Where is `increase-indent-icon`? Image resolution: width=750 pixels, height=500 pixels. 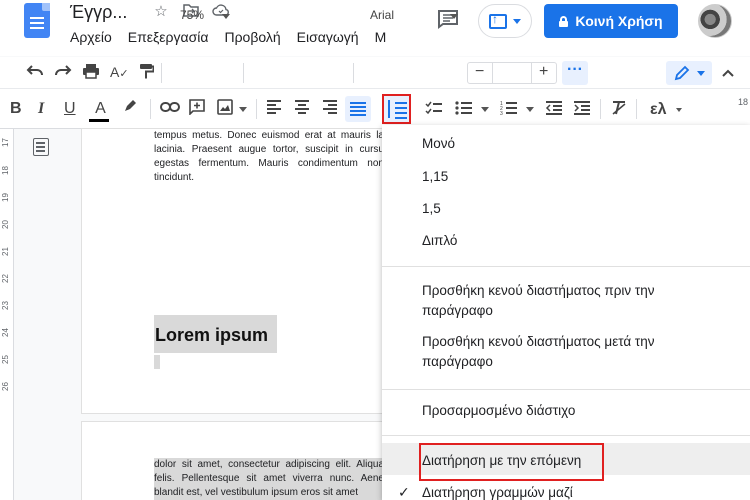
increase-indent-icon is located at coordinates (582, 111).